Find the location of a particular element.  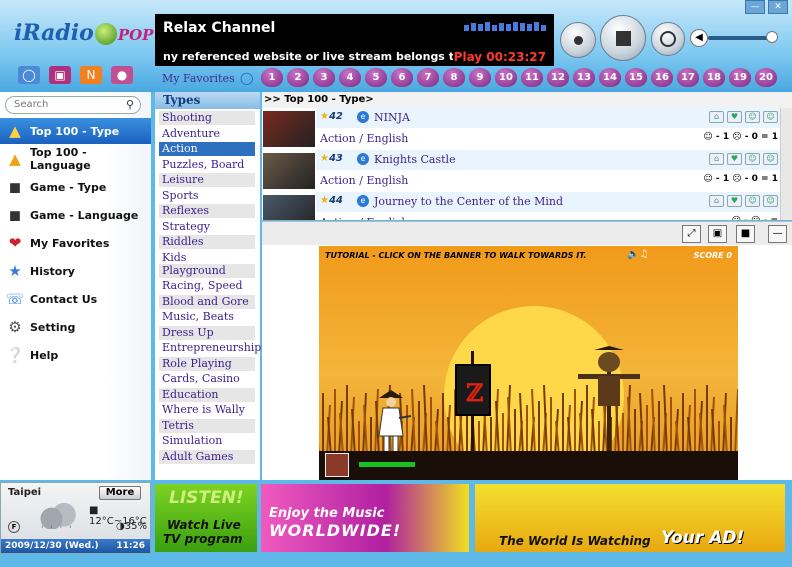

favorite-slot-16: 16 is located at coordinates (662, 77).